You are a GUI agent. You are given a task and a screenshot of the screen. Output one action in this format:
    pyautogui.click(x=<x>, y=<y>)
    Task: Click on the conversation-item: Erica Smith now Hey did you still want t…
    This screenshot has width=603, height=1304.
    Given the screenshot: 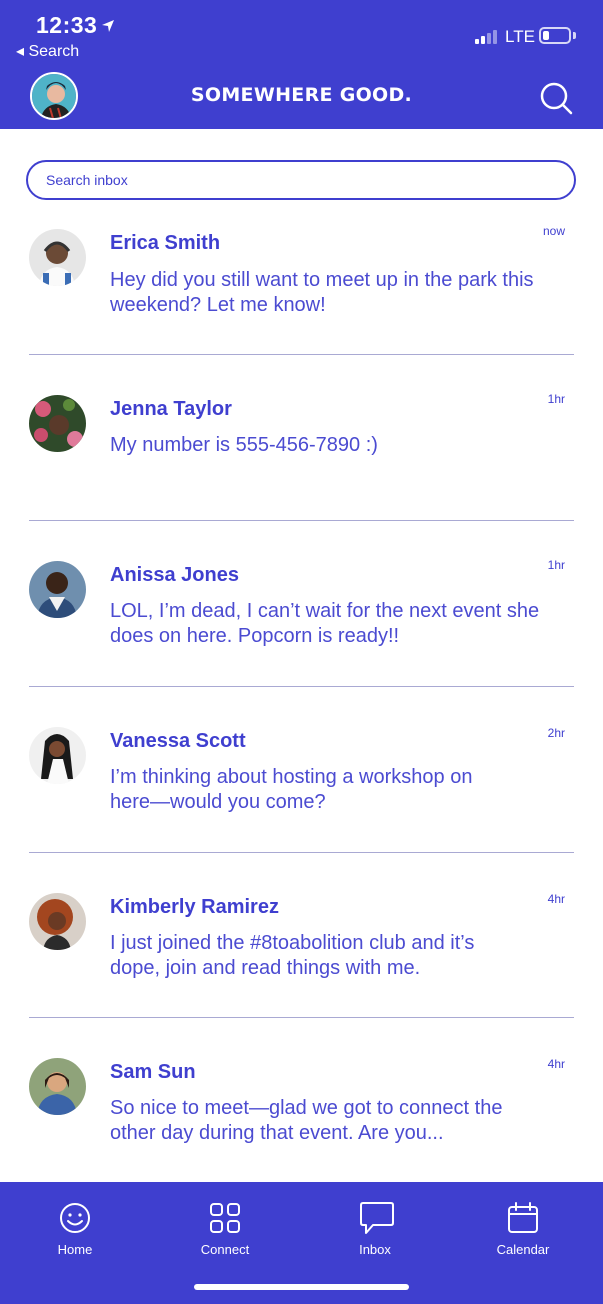 What is the action you would take?
    pyautogui.click(x=301, y=297)
    